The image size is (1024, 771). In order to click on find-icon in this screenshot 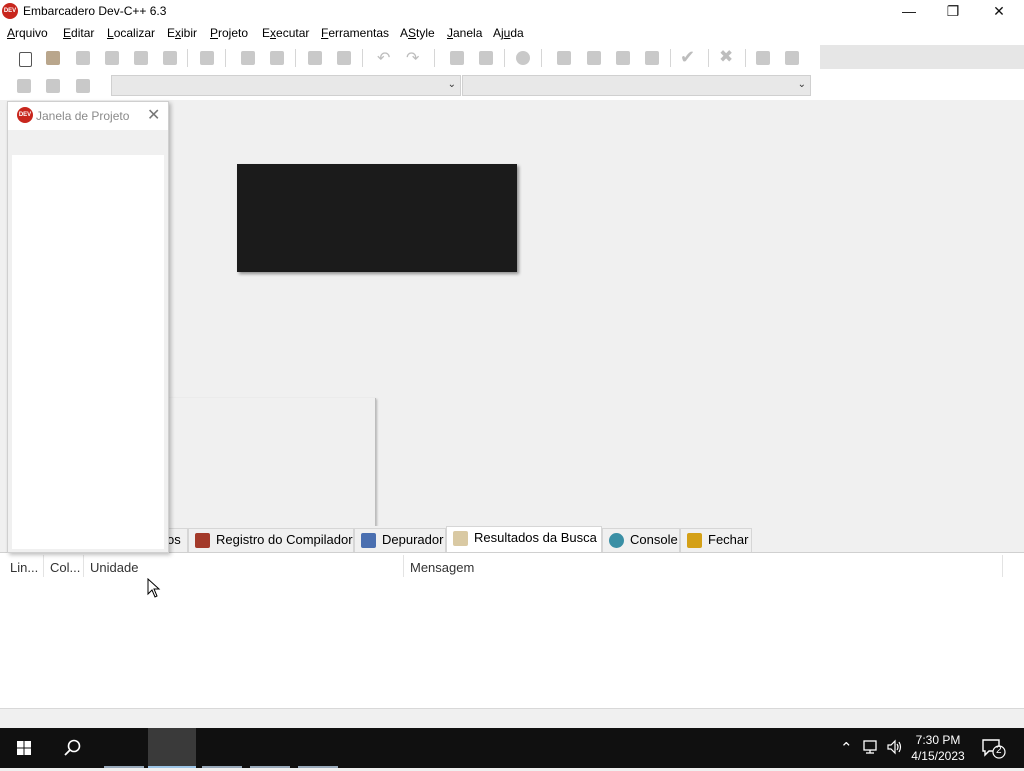, I will do `click(457, 58)`.